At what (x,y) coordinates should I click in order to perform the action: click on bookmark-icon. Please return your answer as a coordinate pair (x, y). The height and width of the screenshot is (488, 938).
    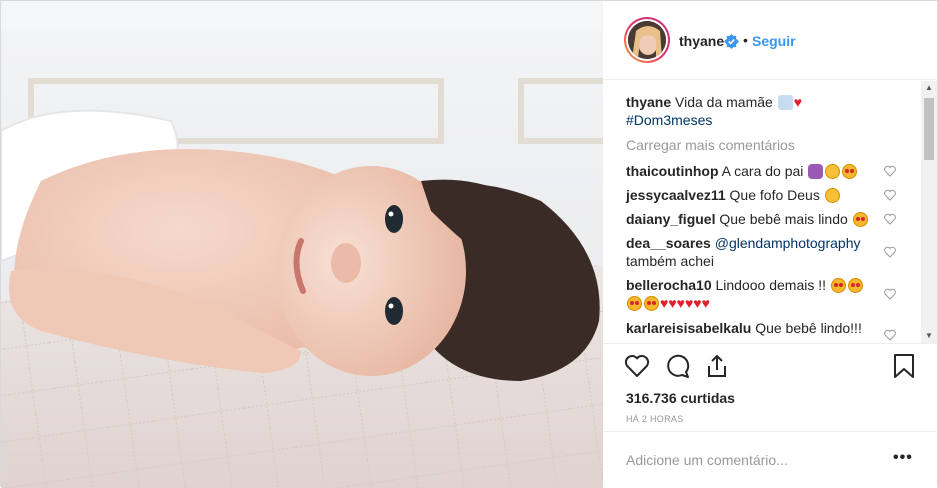
    Looking at the image, I should click on (904, 366).